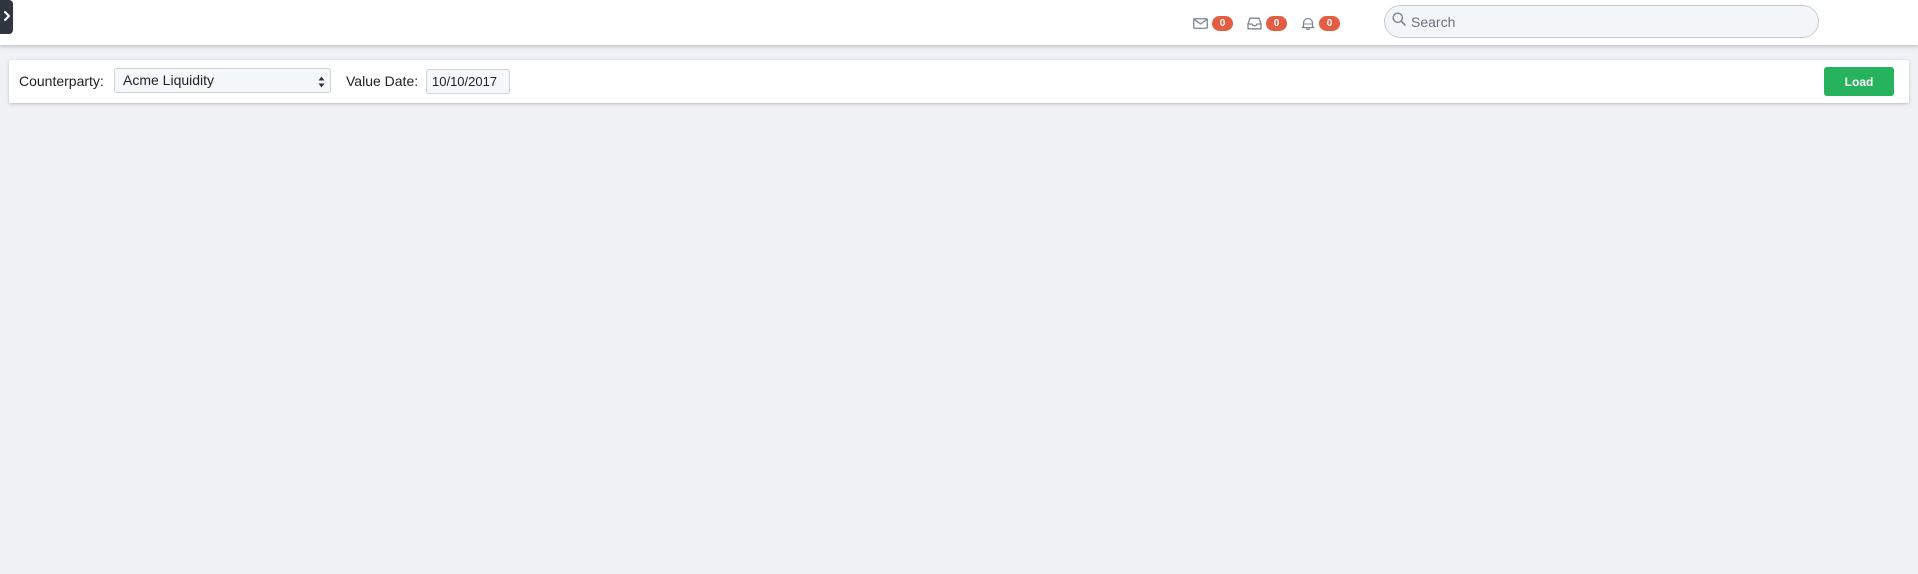  What do you see at coordinates (169, 80) in the screenshot?
I see `counterparty-selected-value: Acme Liquidity` at bounding box center [169, 80].